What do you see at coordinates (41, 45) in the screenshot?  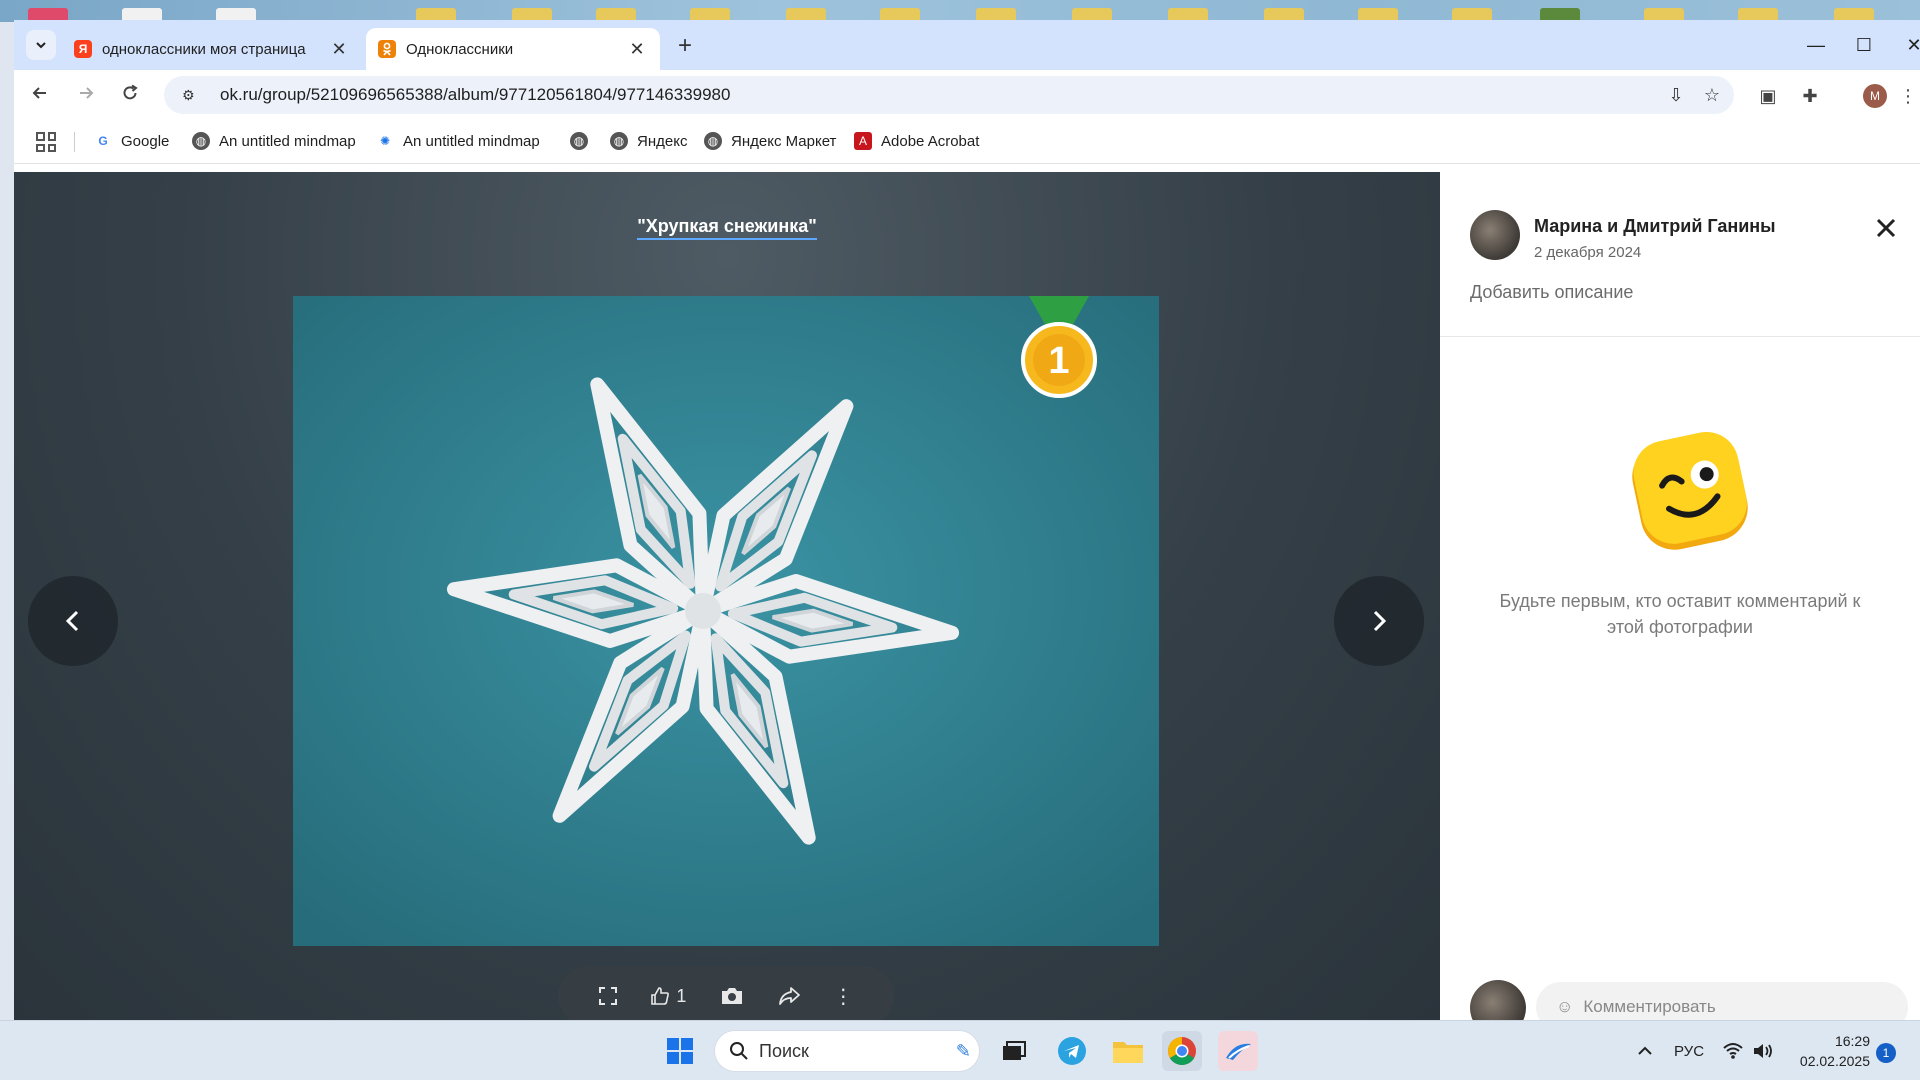 I see `tab-search-button` at bounding box center [41, 45].